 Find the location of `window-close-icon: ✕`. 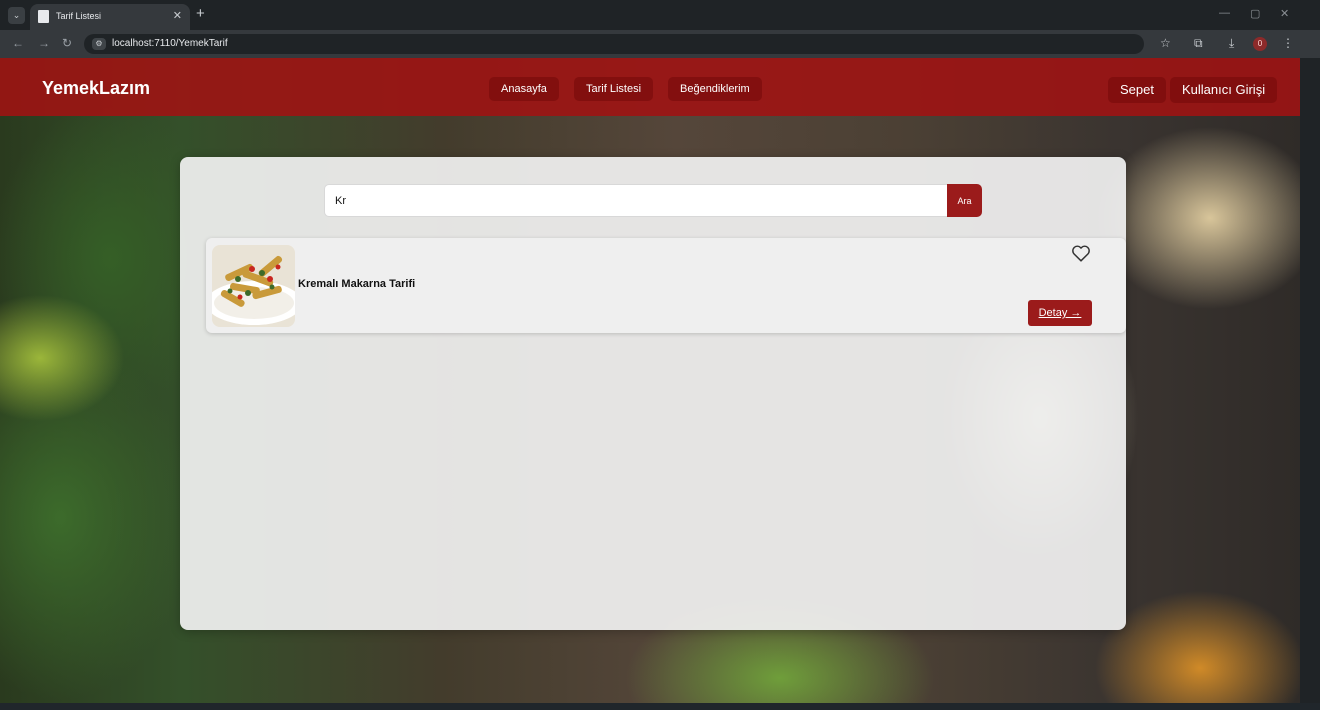

window-close-icon: ✕ is located at coordinates (1284, 13).